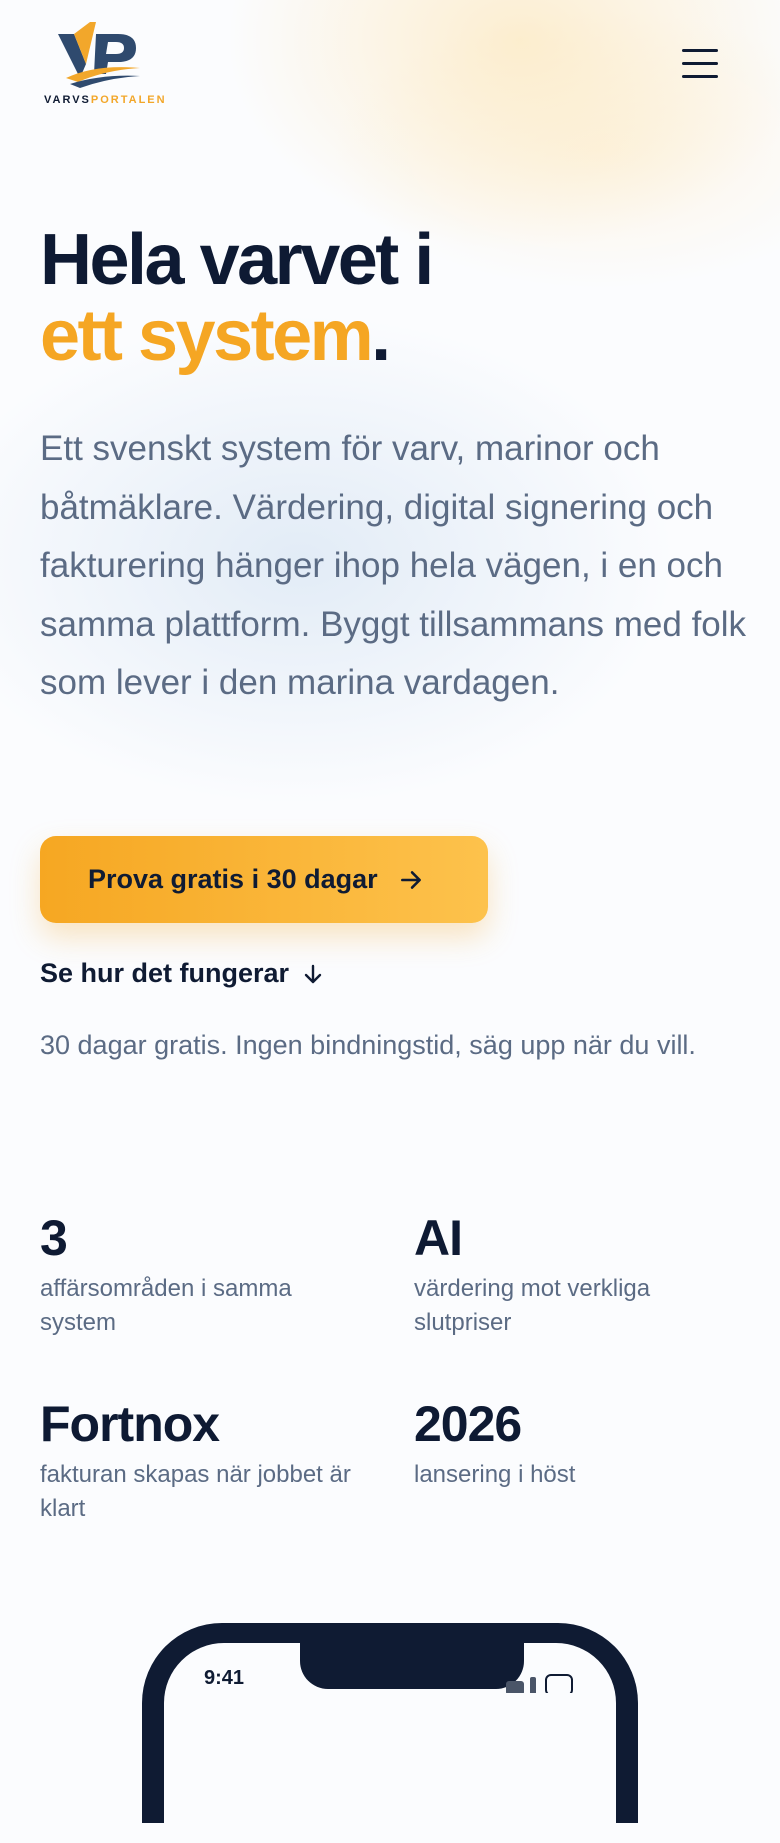 This screenshot has height=1843, width=780. Describe the element at coordinates (313, 973) in the screenshot. I see `arrow-down-icon` at that location.